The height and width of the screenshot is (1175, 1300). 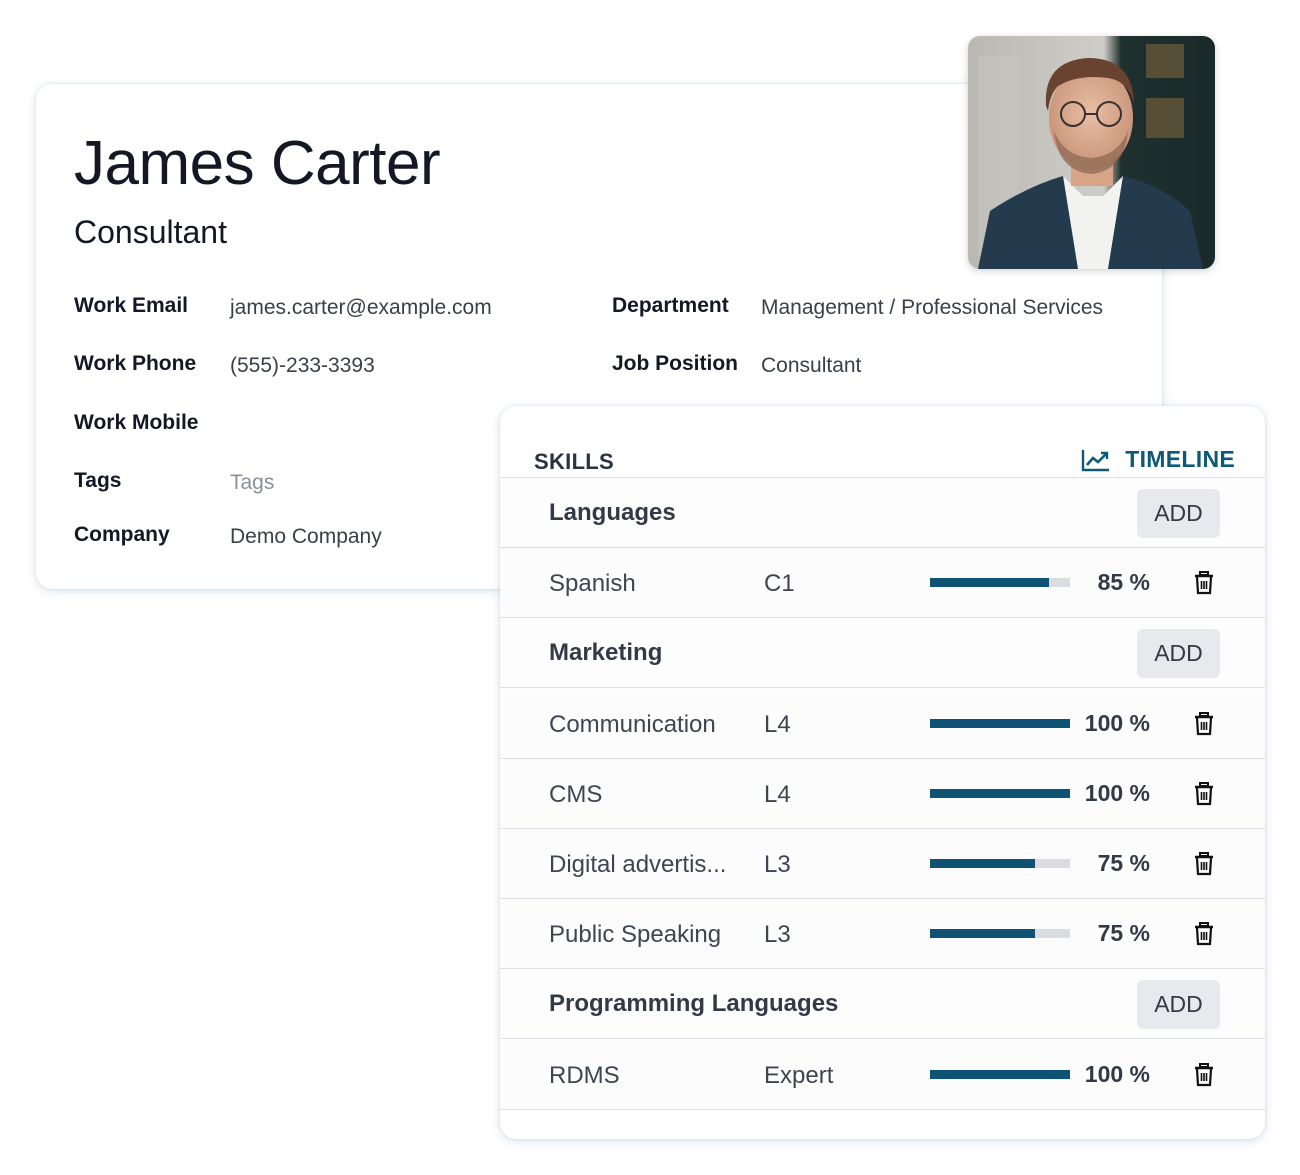 I want to click on skill-level: Expert, so click(x=799, y=1075).